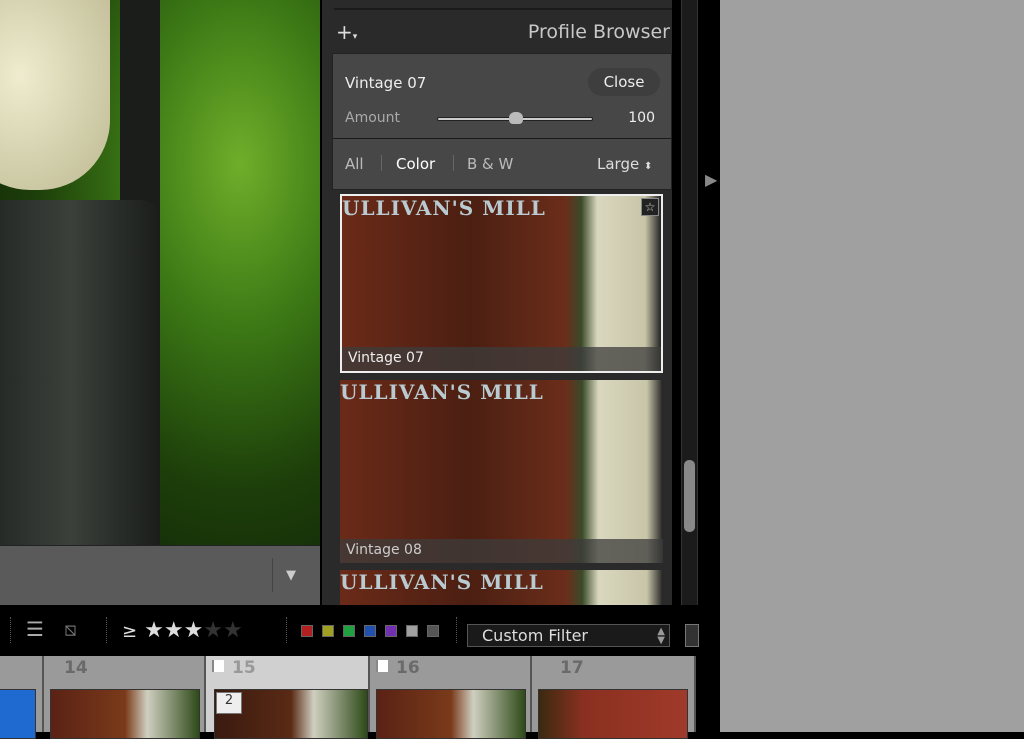 The image size is (1024, 739). I want to click on sliders-icon: ☰, so click(35, 629).